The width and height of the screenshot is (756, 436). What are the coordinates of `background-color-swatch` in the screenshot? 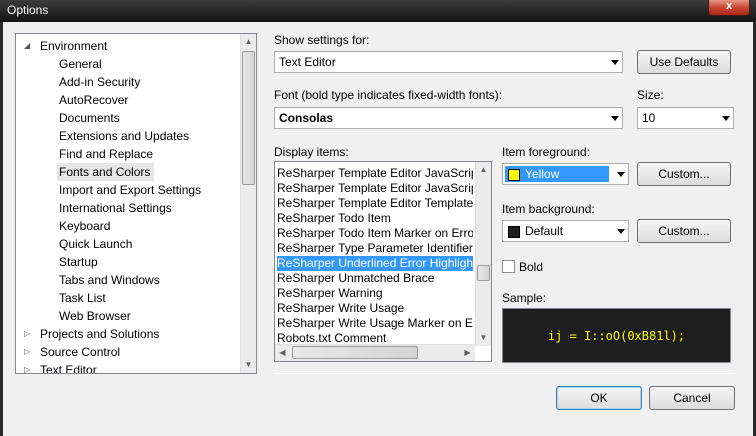 It's located at (514, 232).